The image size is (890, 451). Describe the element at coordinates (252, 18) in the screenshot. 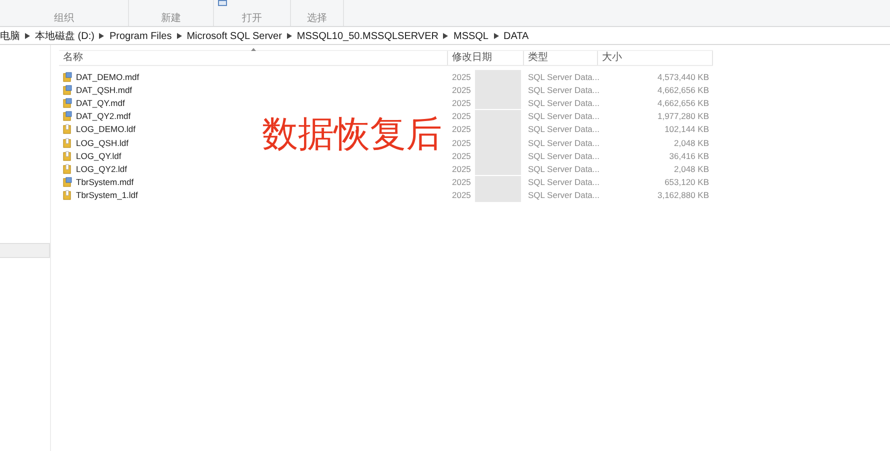

I see `group-label: 打开` at that location.